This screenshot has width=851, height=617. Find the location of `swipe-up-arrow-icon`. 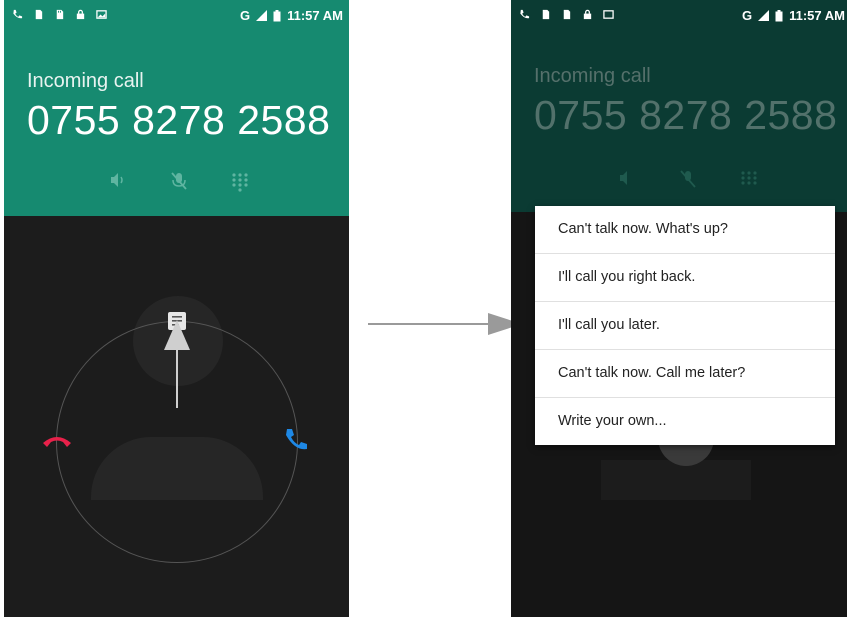

swipe-up-arrow-icon is located at coordinates (177, 364).